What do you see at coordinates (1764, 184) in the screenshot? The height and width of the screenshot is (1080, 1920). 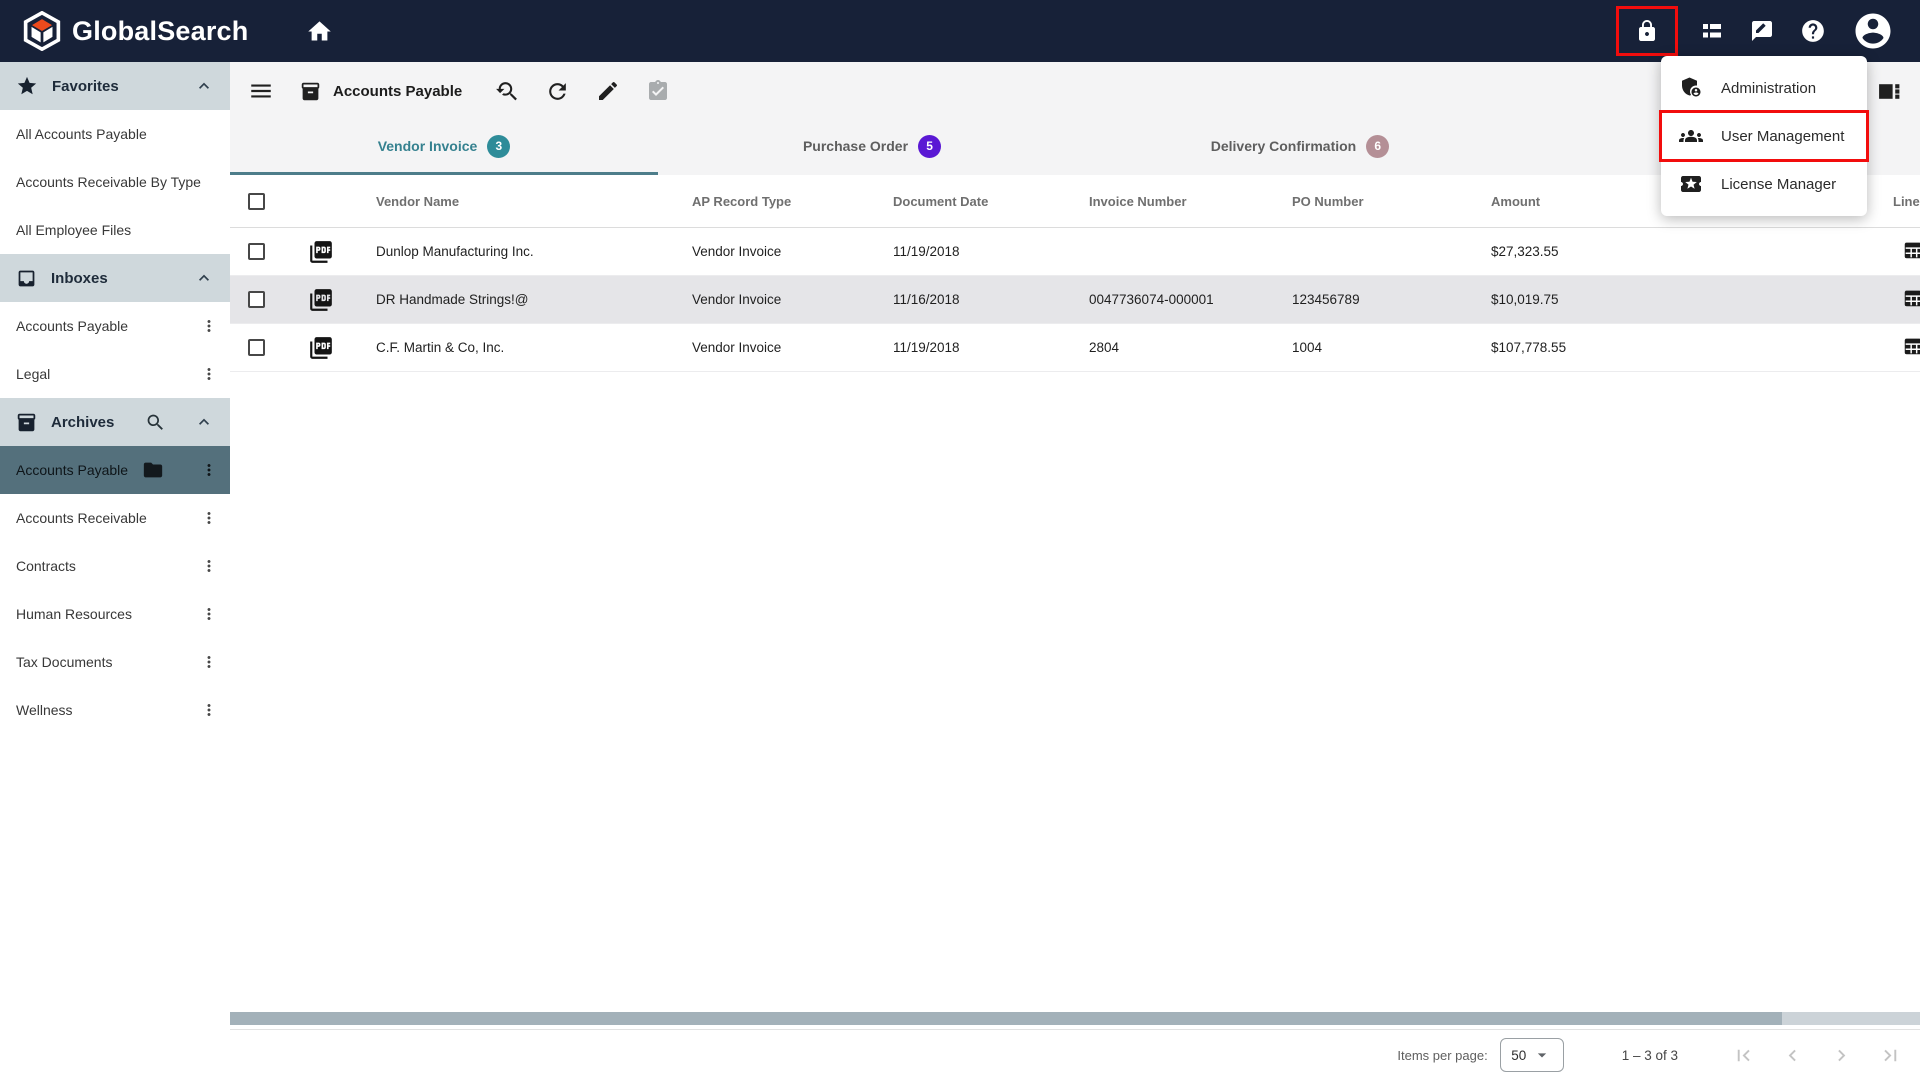 I see `menu-item-license-manager: License Manager` at bounding box center [1764, 184].